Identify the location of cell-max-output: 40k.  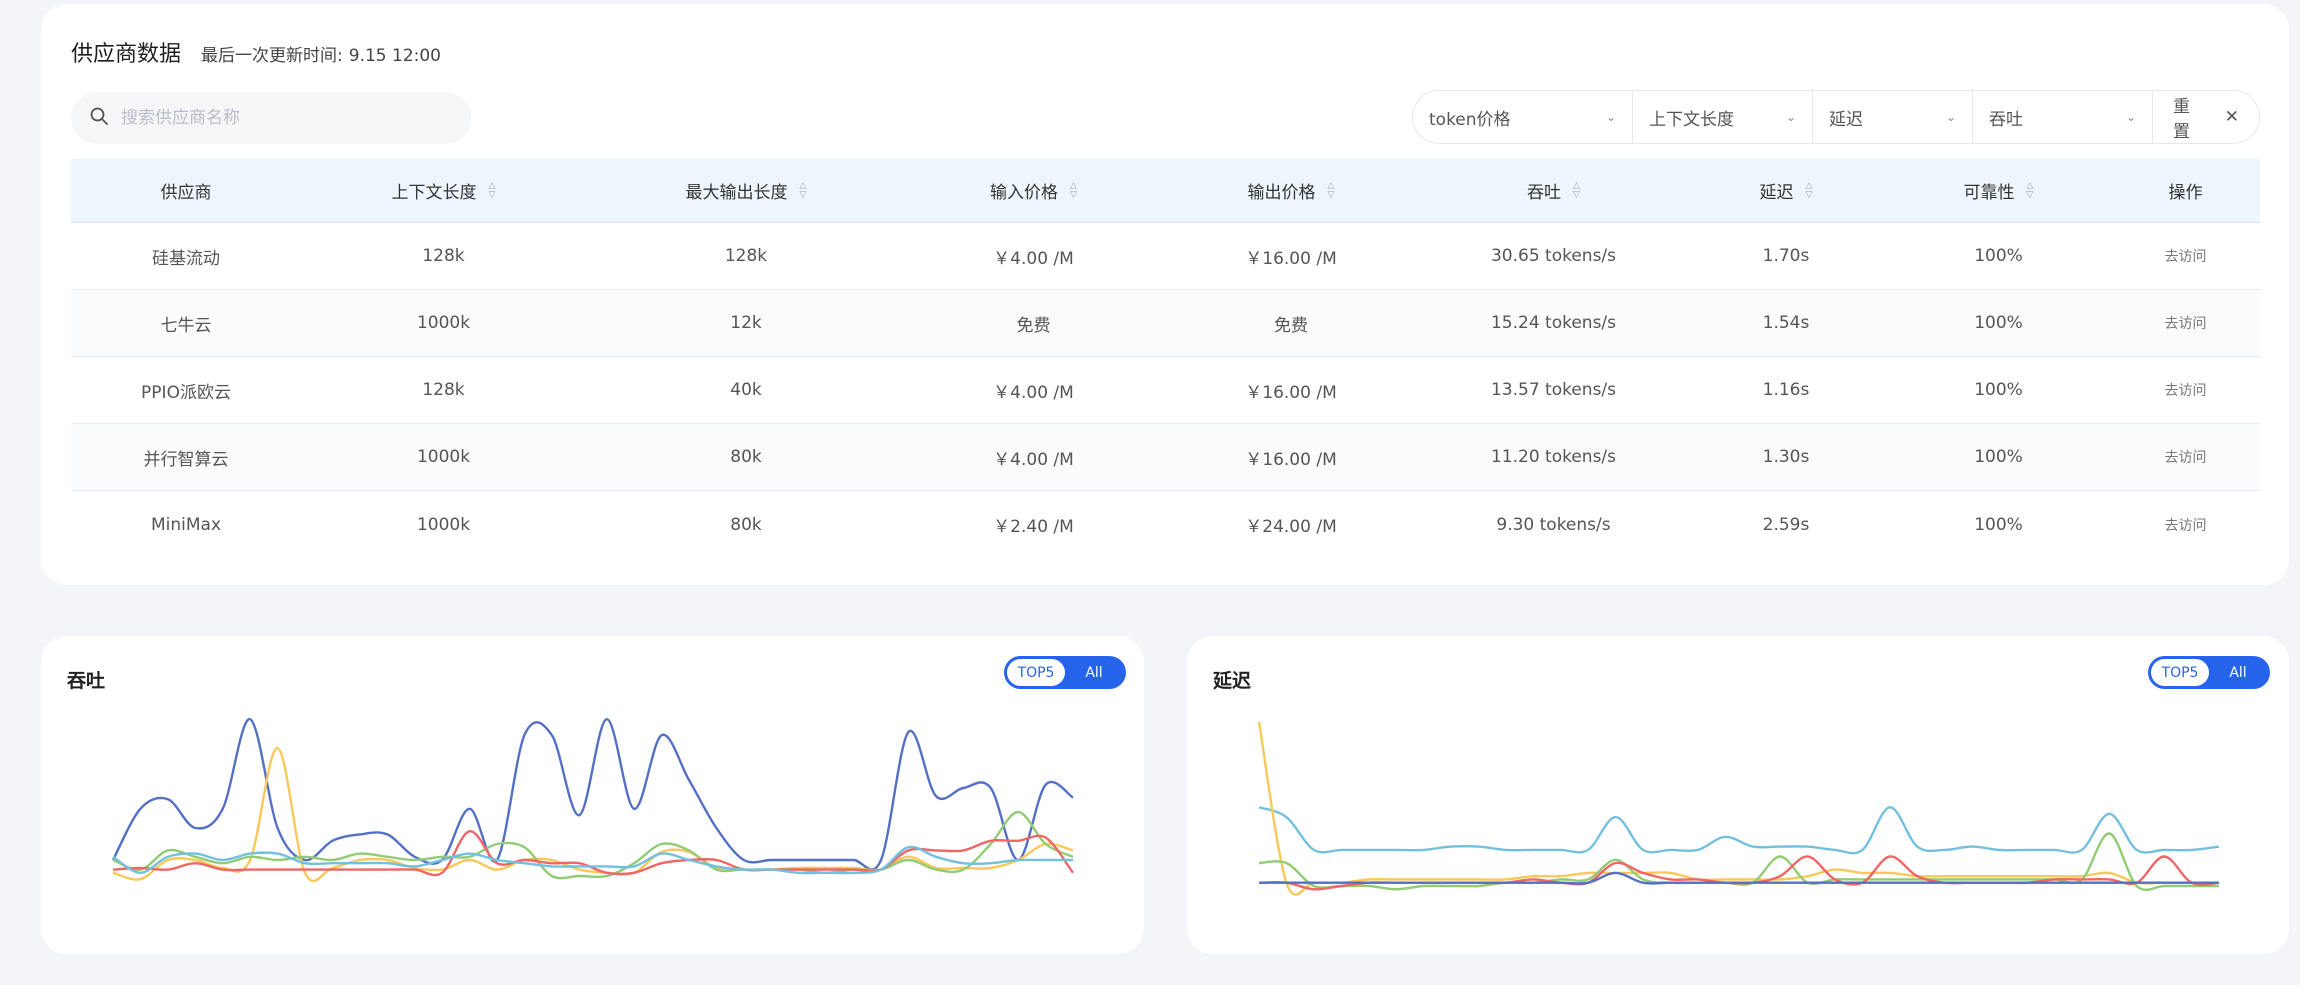
(746, 390).